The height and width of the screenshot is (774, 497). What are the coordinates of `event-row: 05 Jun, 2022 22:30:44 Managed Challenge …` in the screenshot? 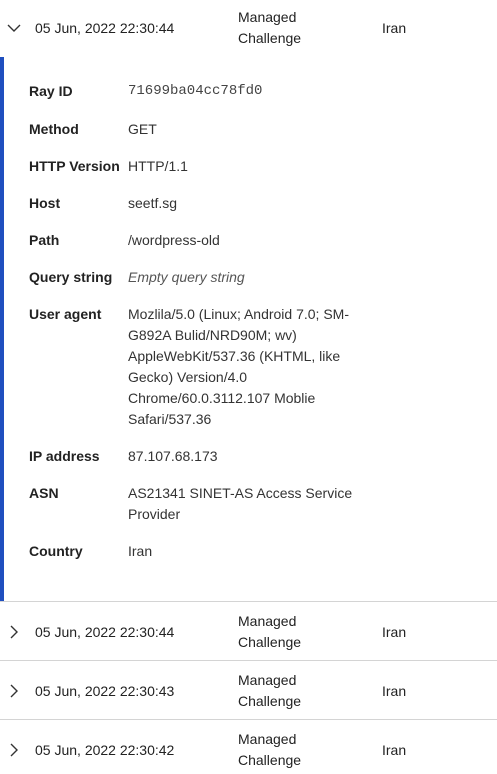 It's located at (248, 630).